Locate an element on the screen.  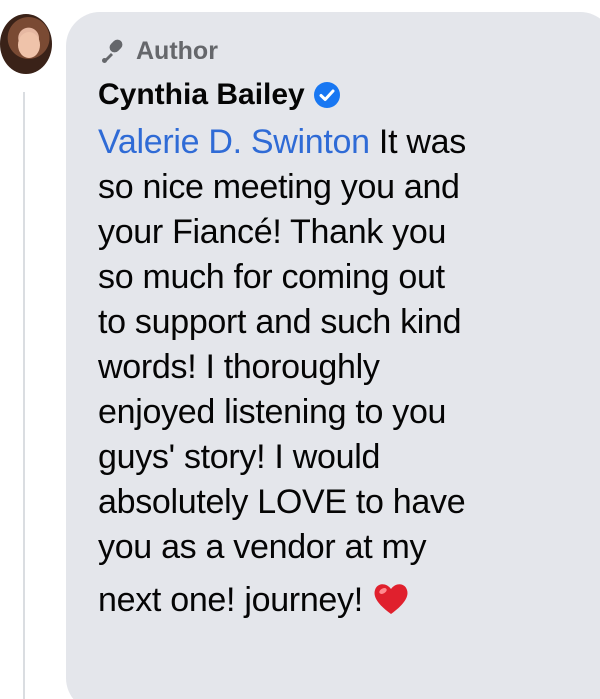
commenter-name: Cynthia Bailey is located at coordinates (201, 95).